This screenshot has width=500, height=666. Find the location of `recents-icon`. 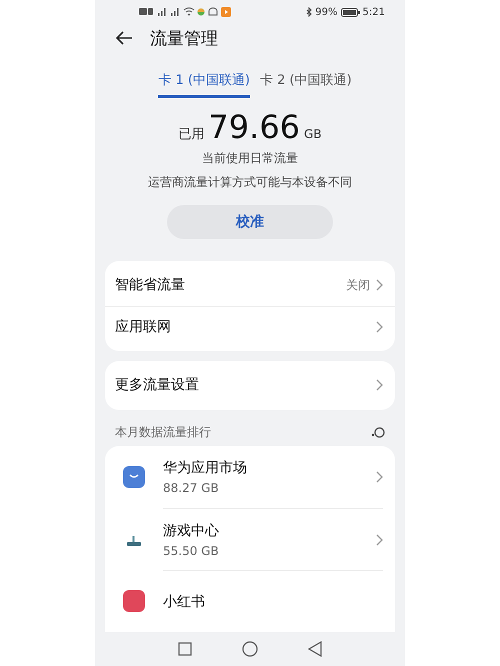

recents-icon is located at coordinates (185, 649).